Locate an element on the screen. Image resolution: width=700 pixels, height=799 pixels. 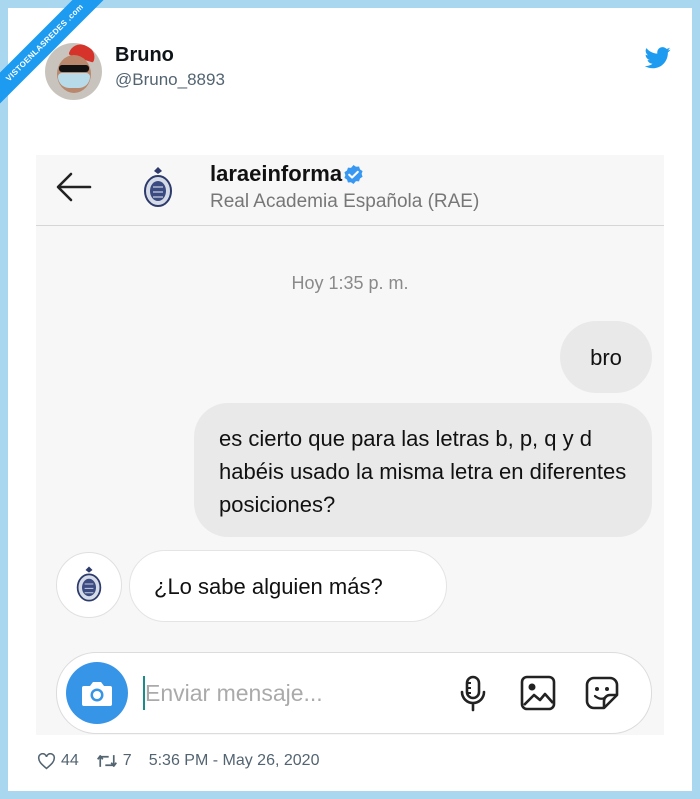
dm-account-subtitle: Real Academia Española (RAE) is located at coordinates (345, 201).